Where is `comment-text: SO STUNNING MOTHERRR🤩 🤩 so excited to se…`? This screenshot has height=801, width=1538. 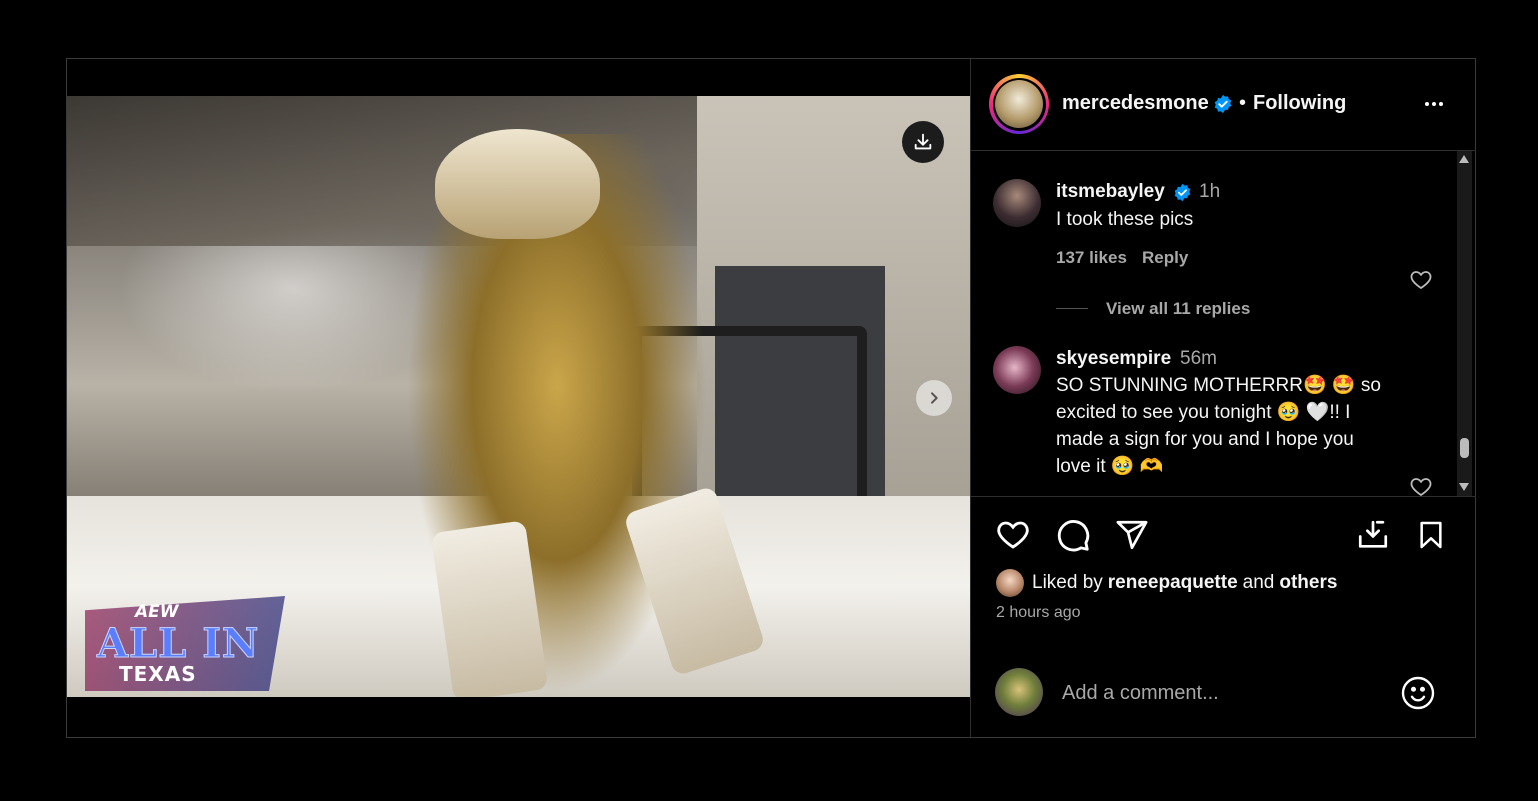
comment-text: SO STUNNING MOTHERRR🤩 🤩 so excited to se… is located at coordinates (1231, 426).